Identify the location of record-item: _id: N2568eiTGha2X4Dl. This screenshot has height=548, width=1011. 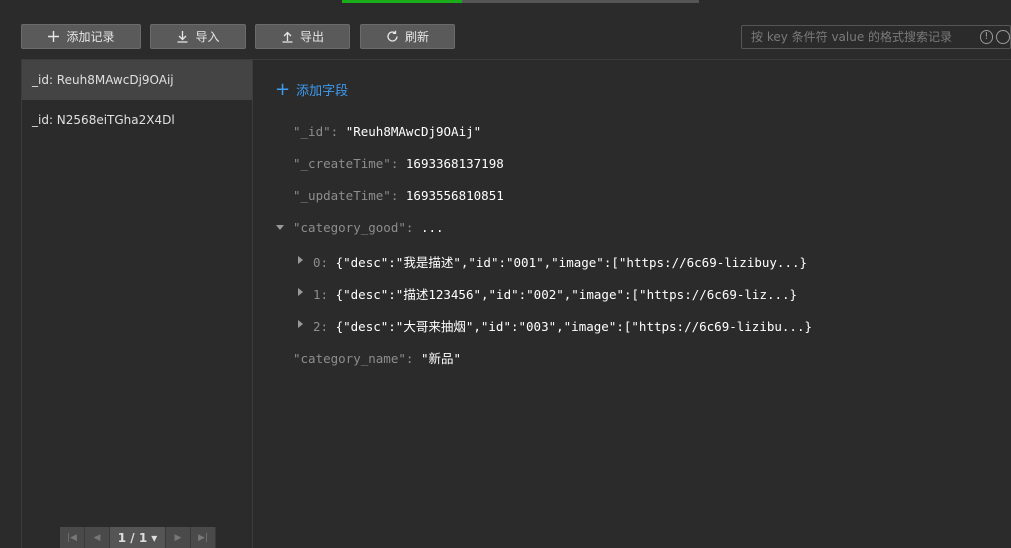
(137, 120).